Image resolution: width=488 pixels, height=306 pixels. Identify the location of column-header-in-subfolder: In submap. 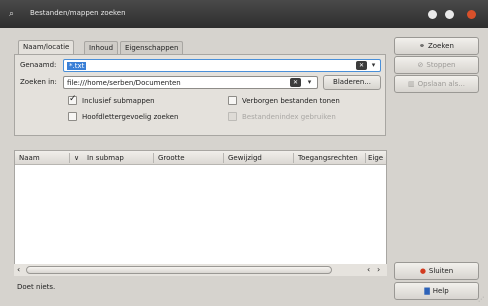
(105, 158).